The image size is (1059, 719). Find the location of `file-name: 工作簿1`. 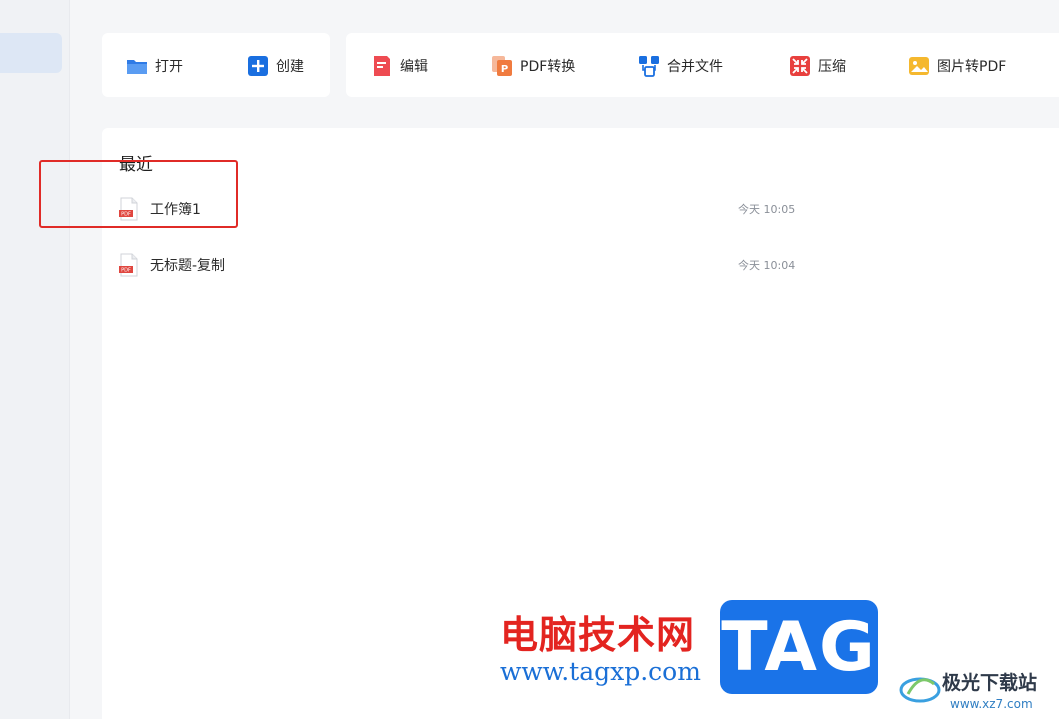

file-name: 工作簿1 is located at coordinates (175, 210).